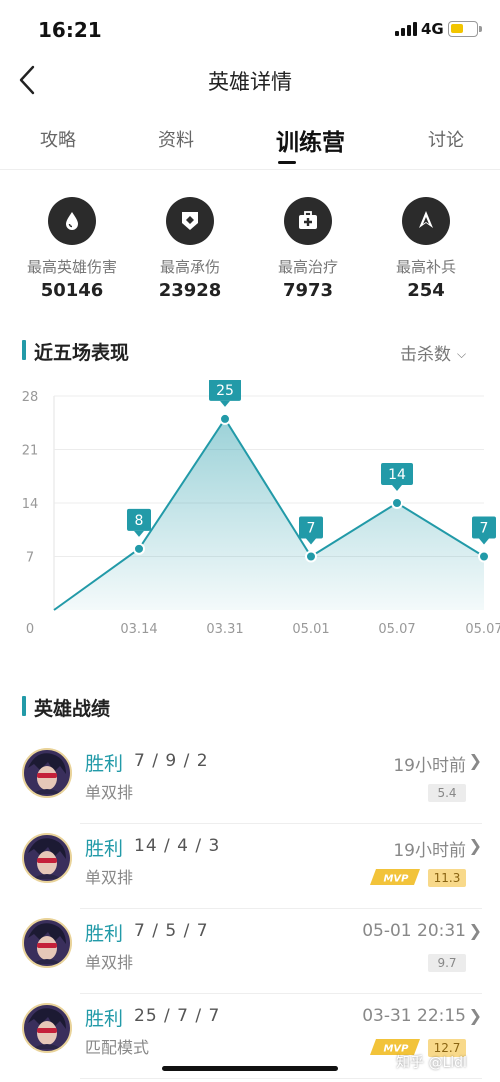  I want to click on row-divider, so click(281, 1078).